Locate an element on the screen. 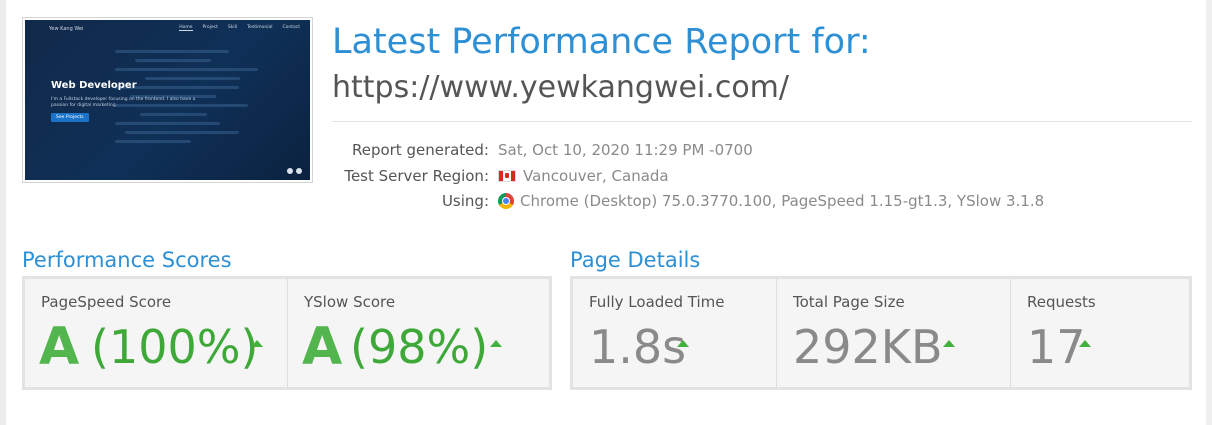  thumbnail-nav-item: Home is located at coordinates (186, 28).